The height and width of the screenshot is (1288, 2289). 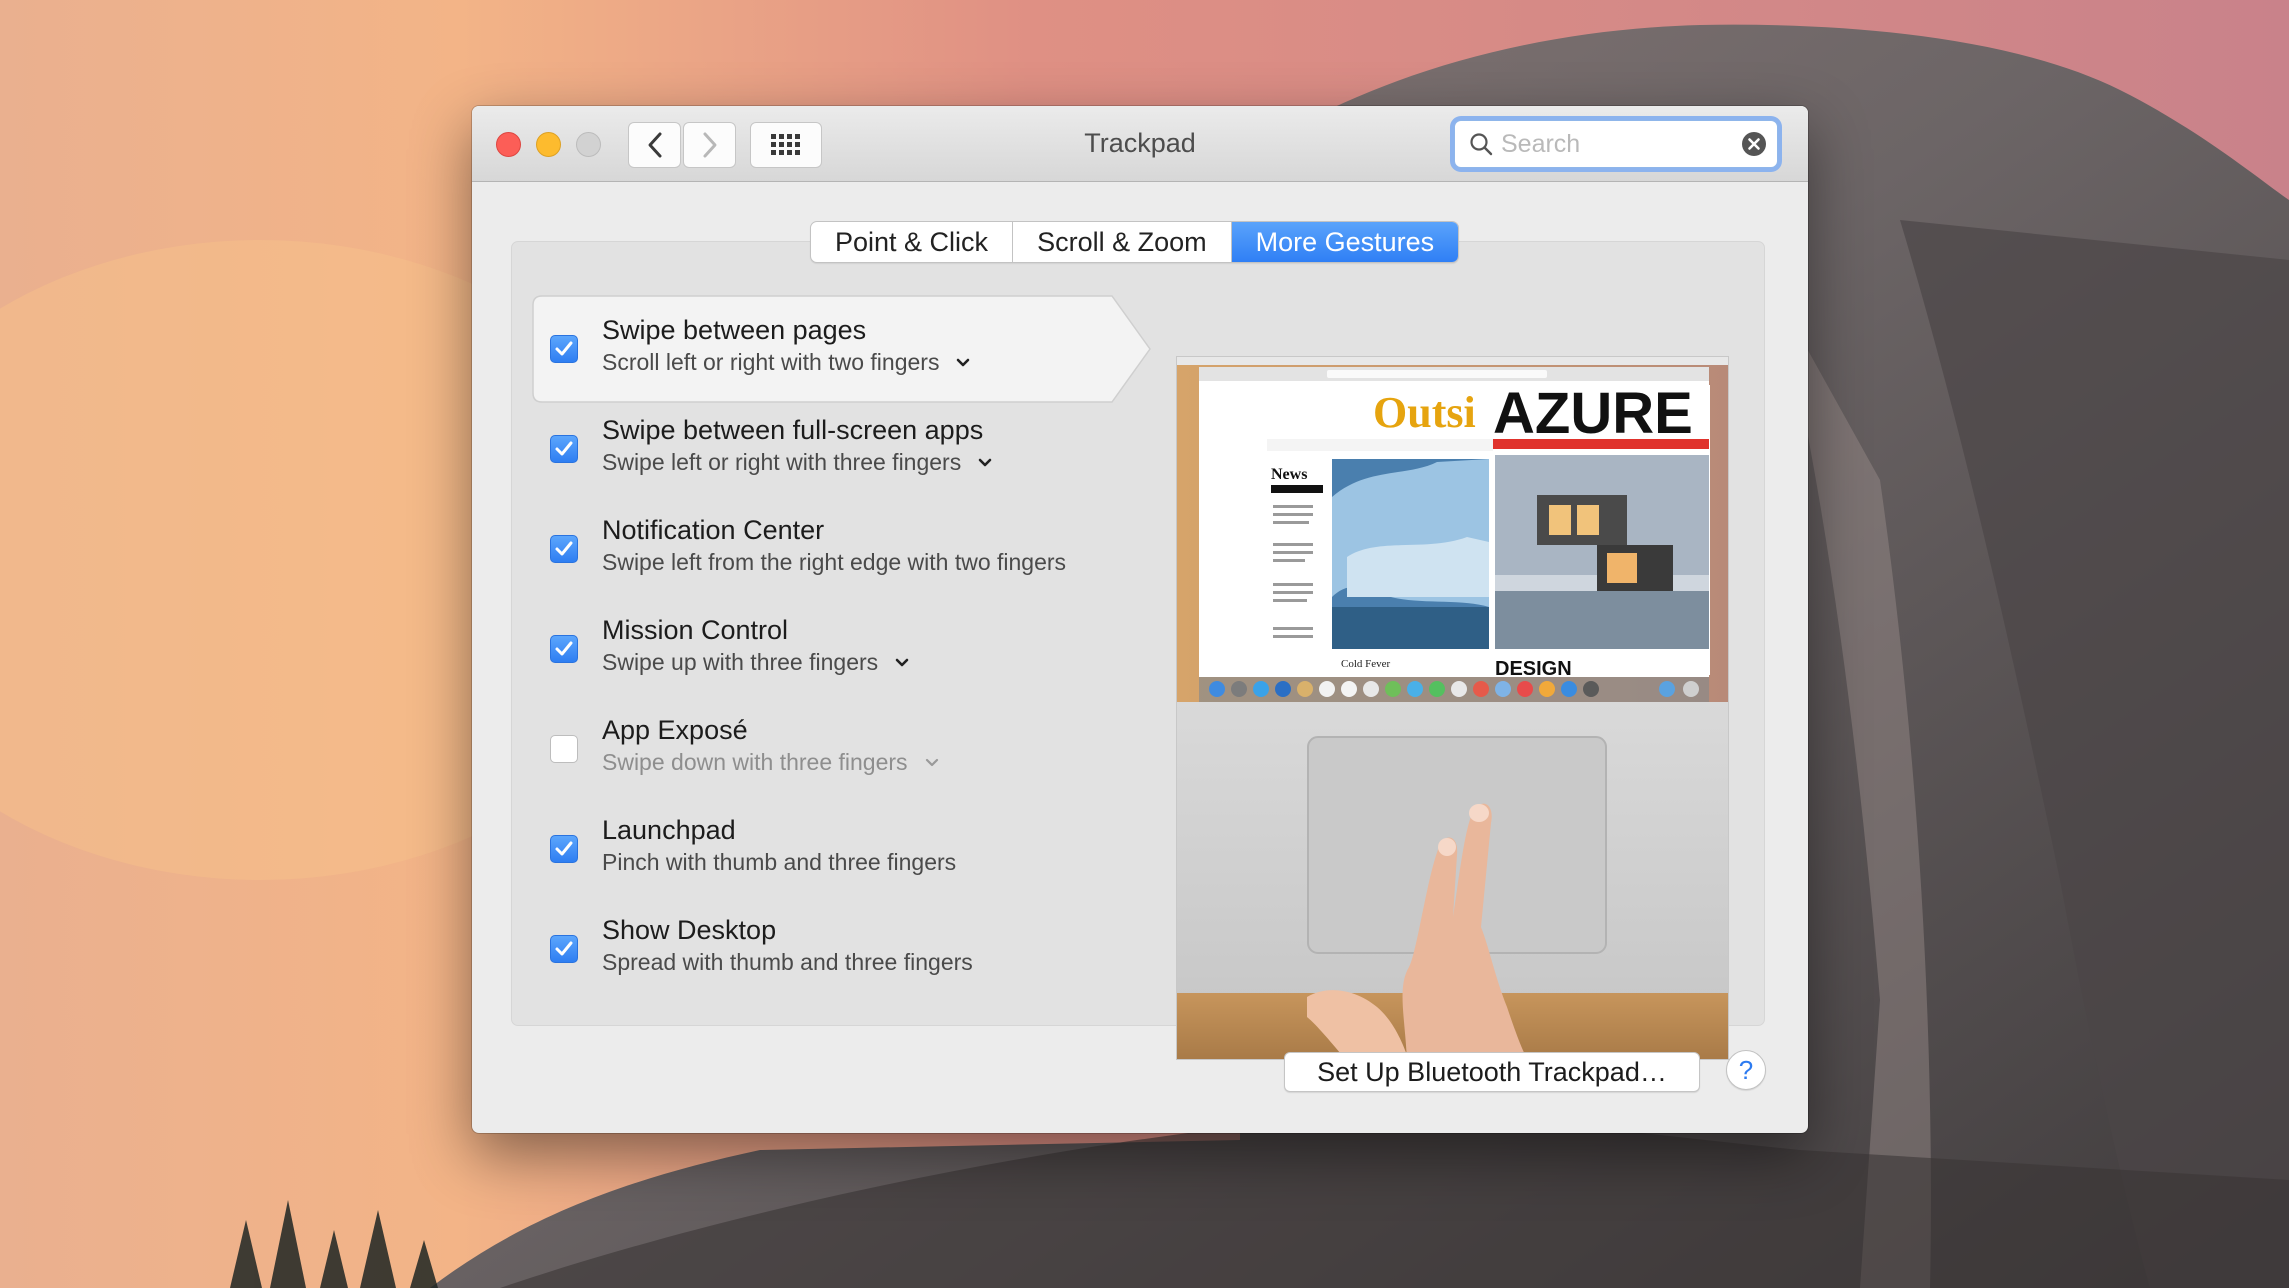 I want to click on show-all-button, so click(x=786, y=145).